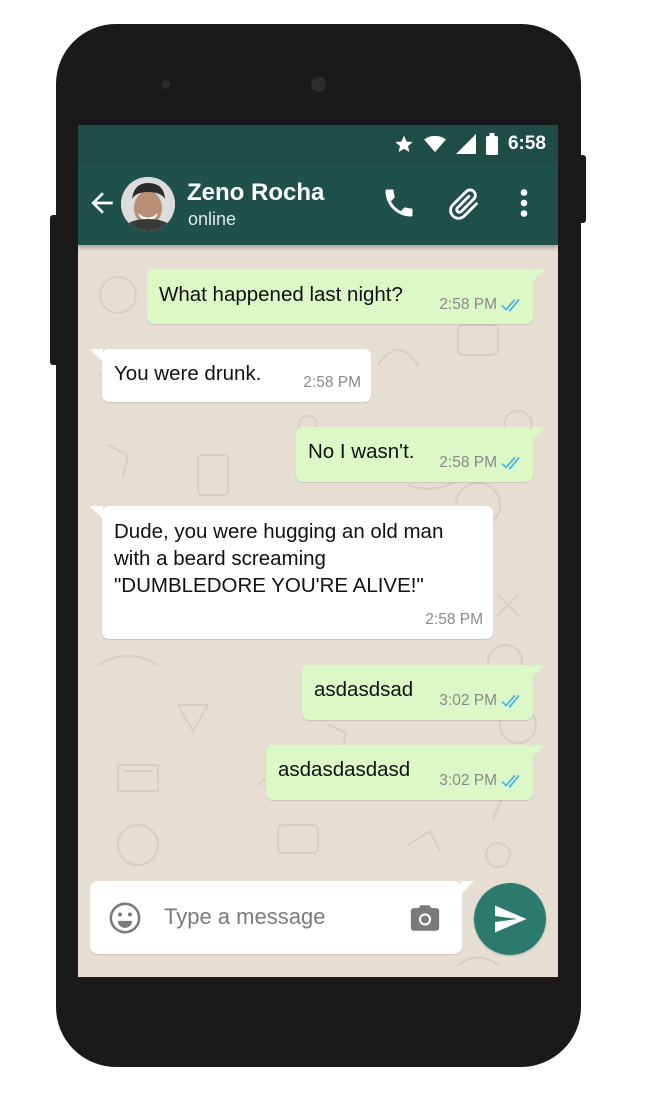 This screenshot has height=1109, width=659. I want to click on phone-side-button-left, so click(54, 290).